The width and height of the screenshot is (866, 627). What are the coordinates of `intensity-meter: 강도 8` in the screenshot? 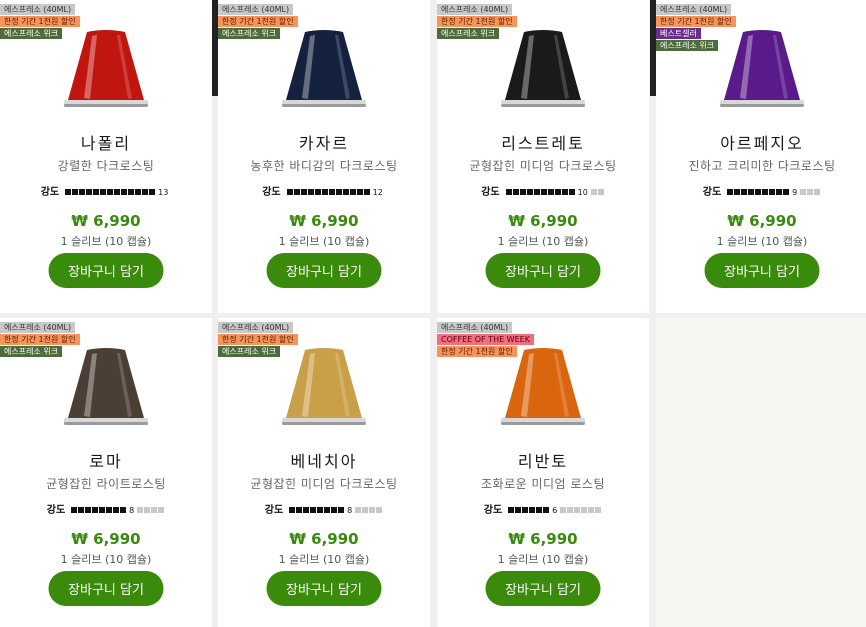 It's located at (106, 508).